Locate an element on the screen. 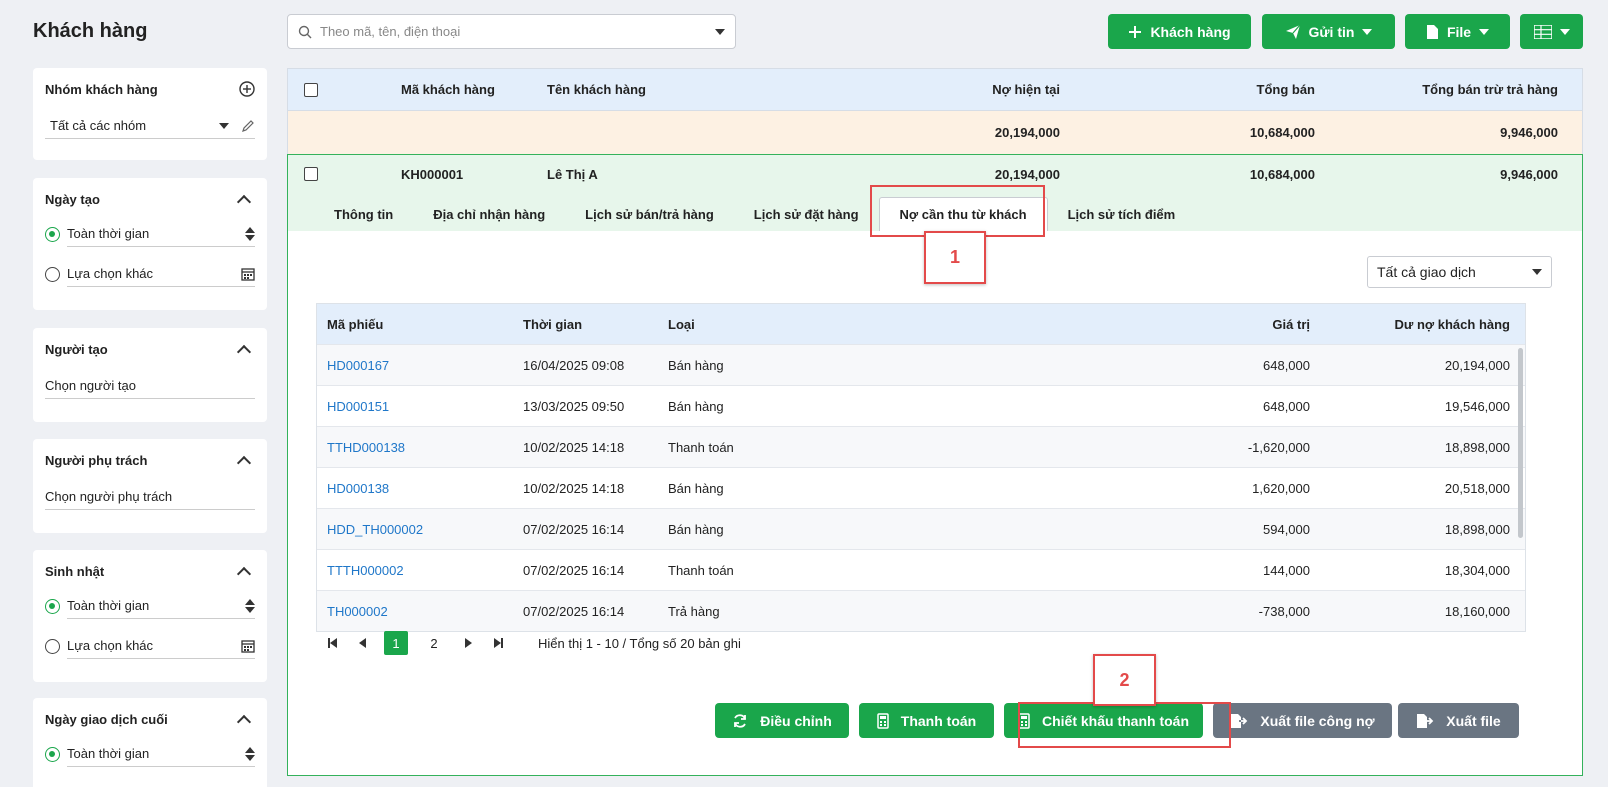 The image size is (1608, 787). file-button: File is located at coordinates (1457, 31).